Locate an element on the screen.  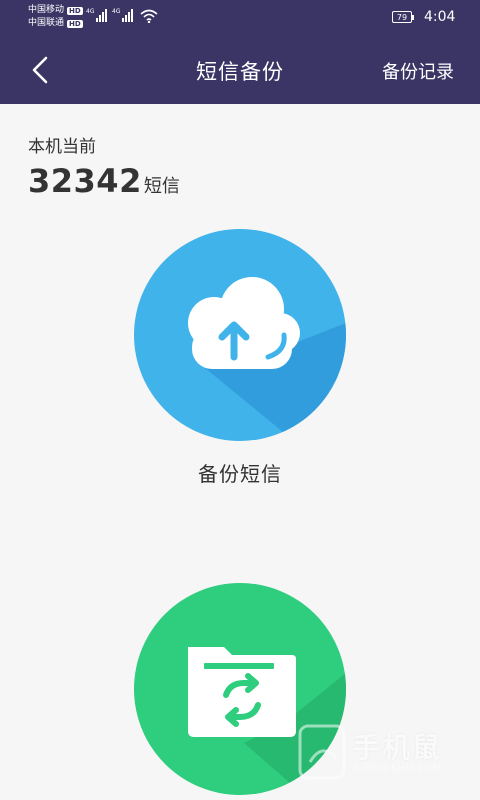
count-number: 32342 is located at coordinates (85, 181).